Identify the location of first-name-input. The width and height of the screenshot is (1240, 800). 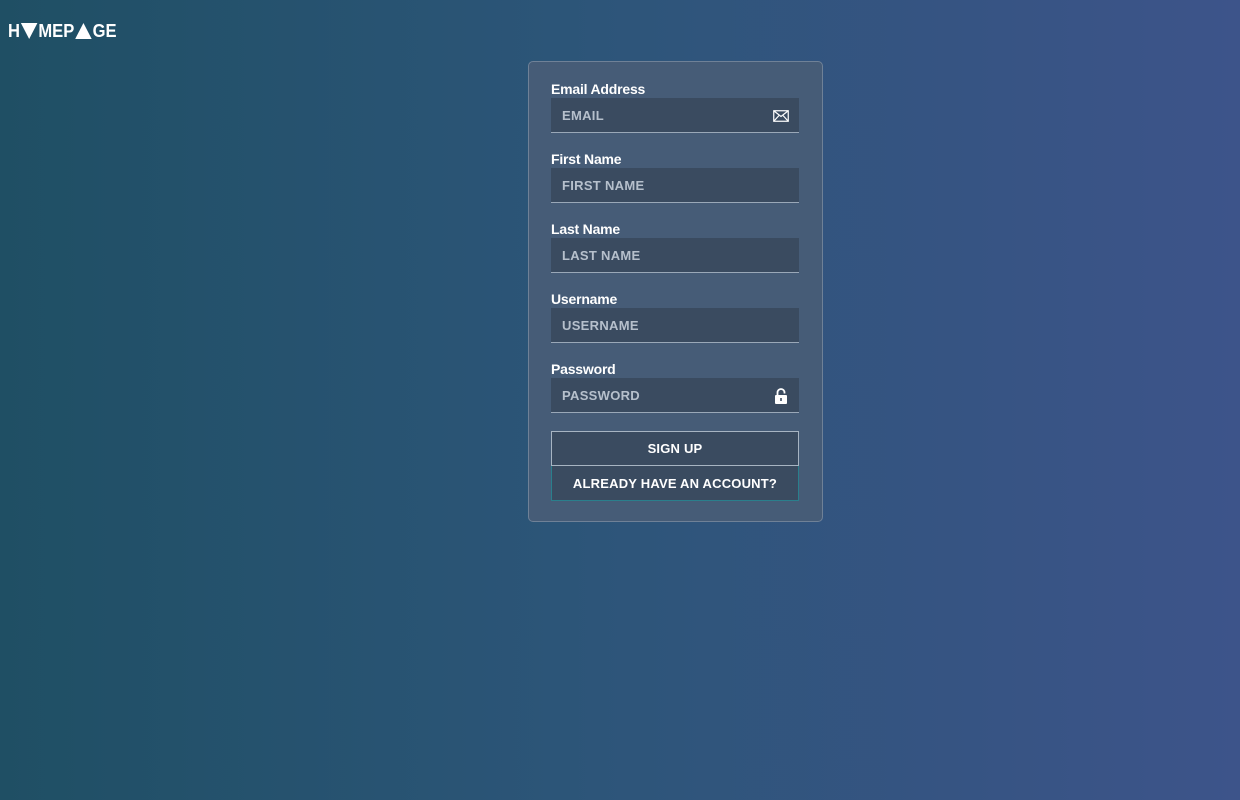
(675, 185).